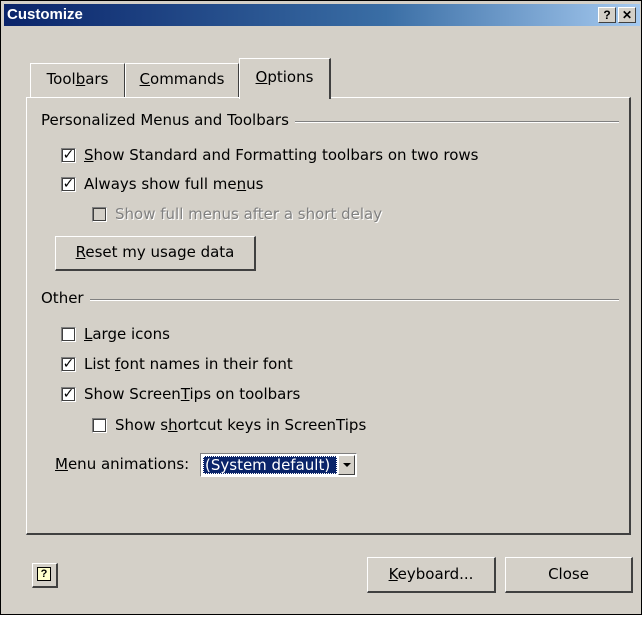 The height and width of the screenshot is (617, 644). I want to click on two-rows-checkbox: ✓, so click(68, 155).